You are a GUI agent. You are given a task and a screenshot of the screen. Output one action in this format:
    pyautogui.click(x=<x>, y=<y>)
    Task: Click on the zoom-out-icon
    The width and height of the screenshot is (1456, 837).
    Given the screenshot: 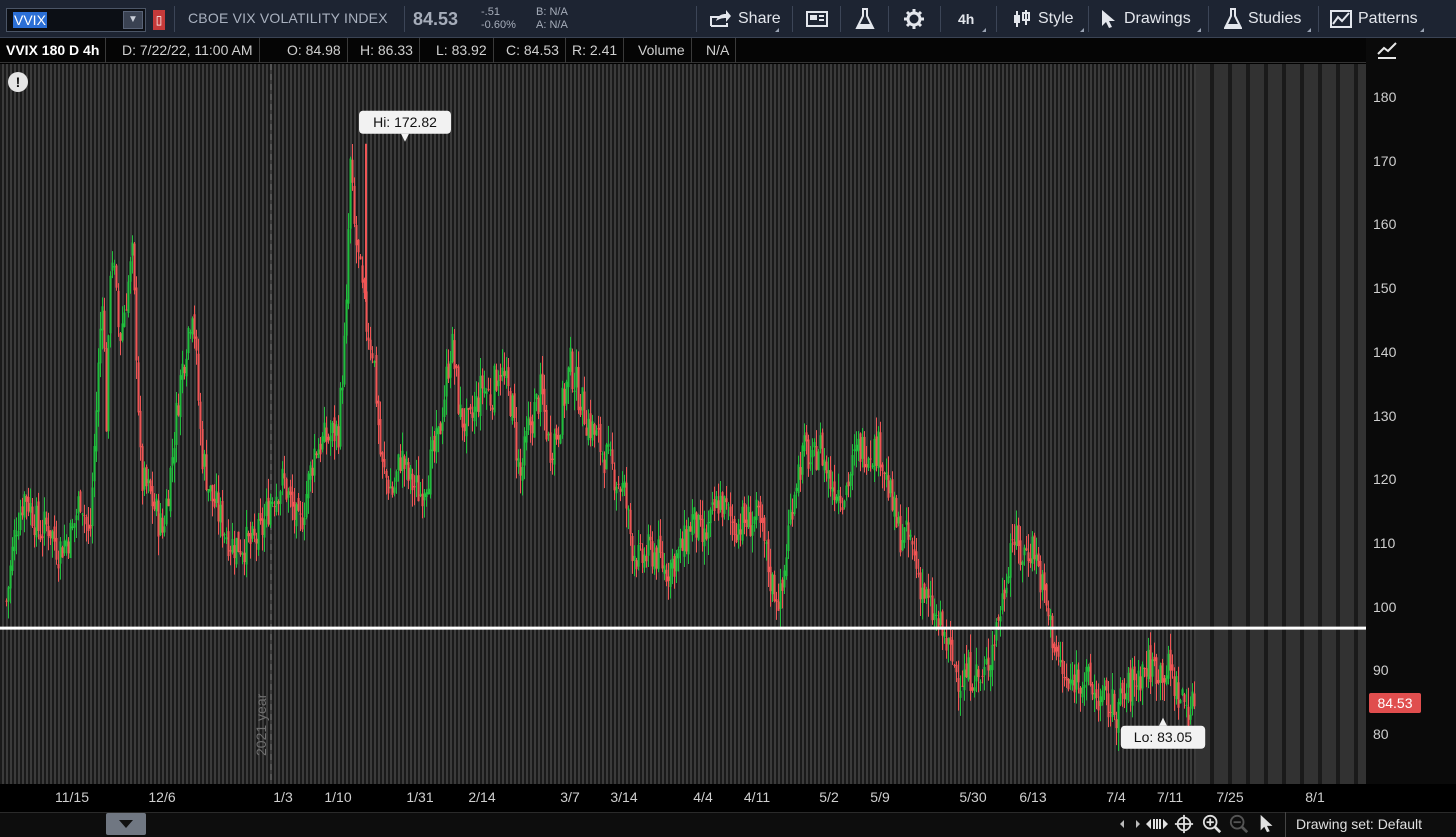 What is the action you would take?
    pyautogui.click(x=1239, y=824)
    